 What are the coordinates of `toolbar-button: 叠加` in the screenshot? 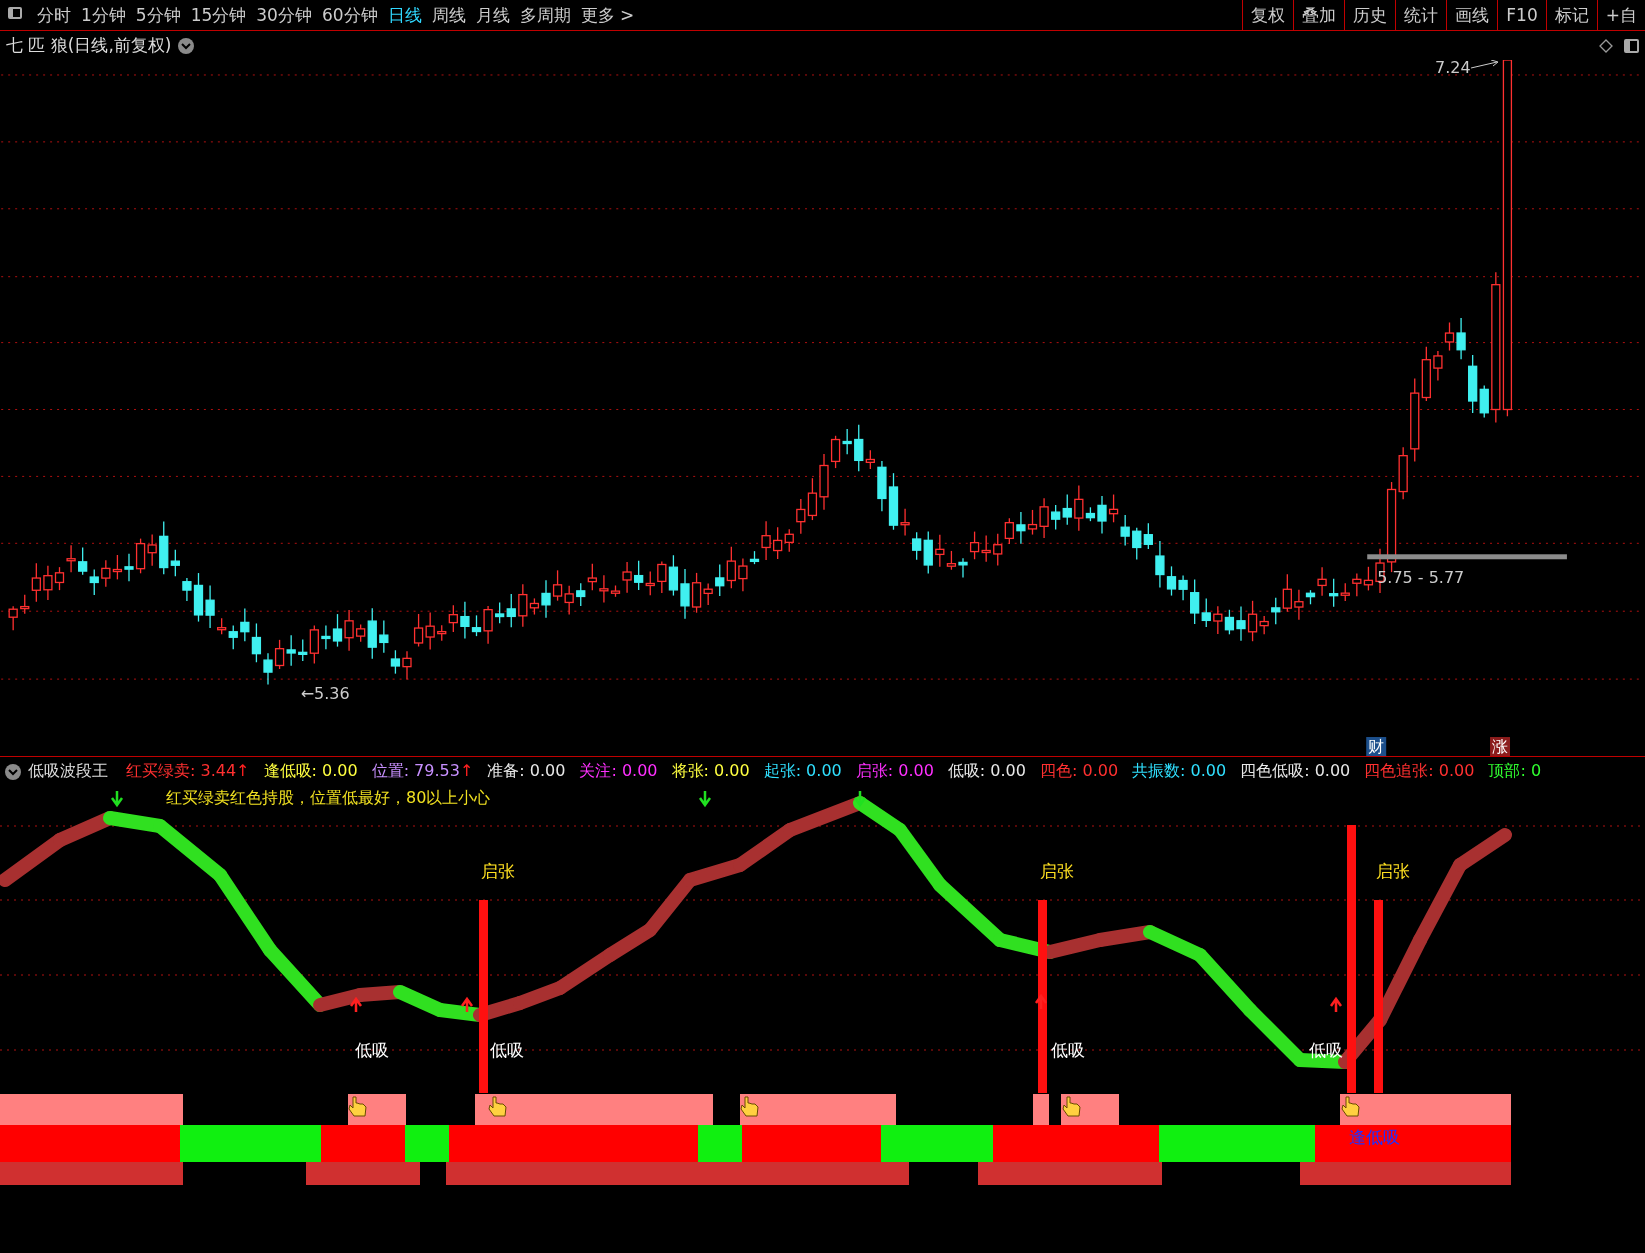 It's located at (1319, 15).